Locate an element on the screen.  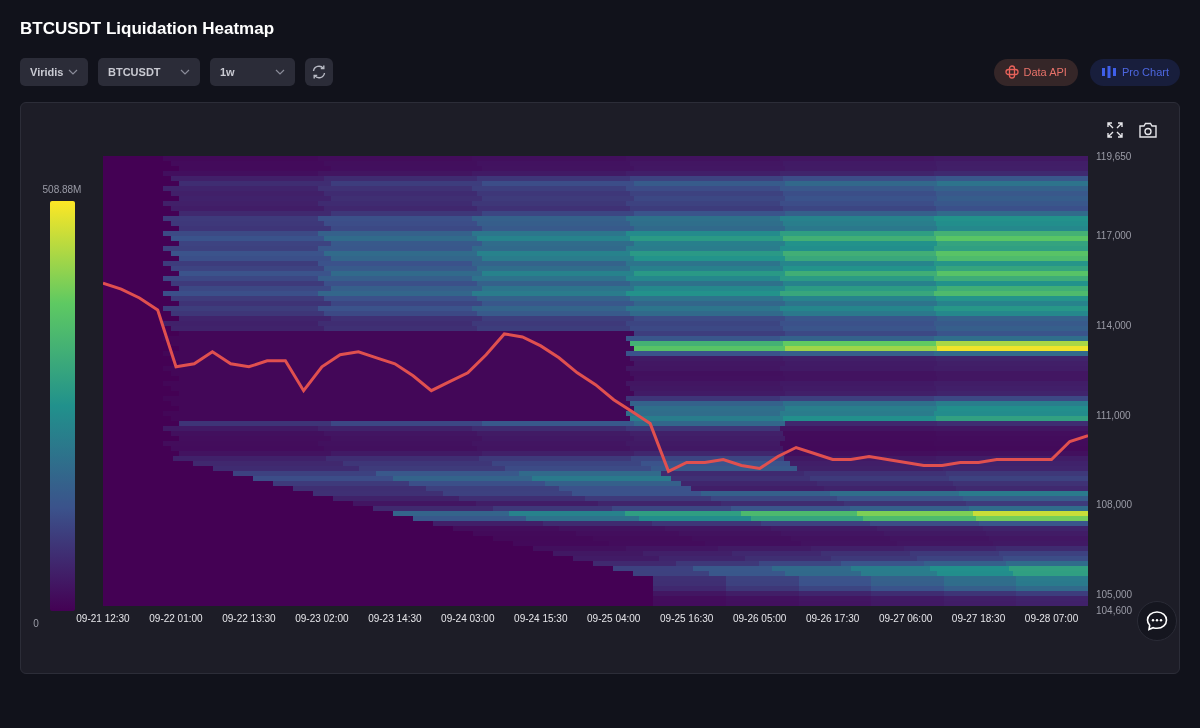
chat-bubble-icon is located at coordinates (1157, 621).